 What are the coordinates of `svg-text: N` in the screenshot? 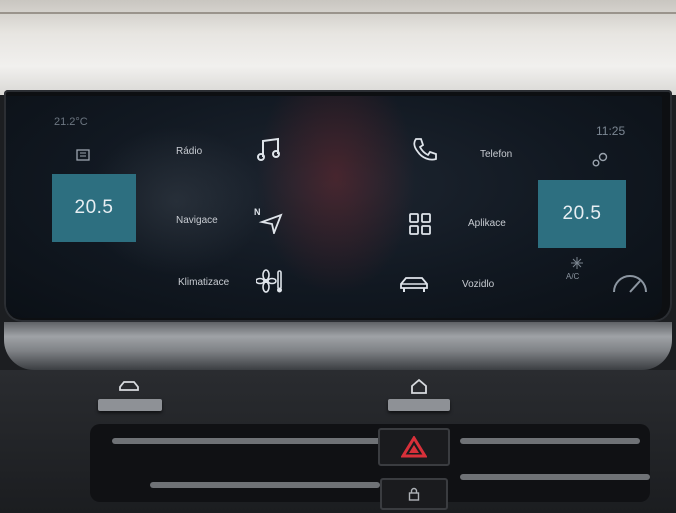 It's located at (257, 212).